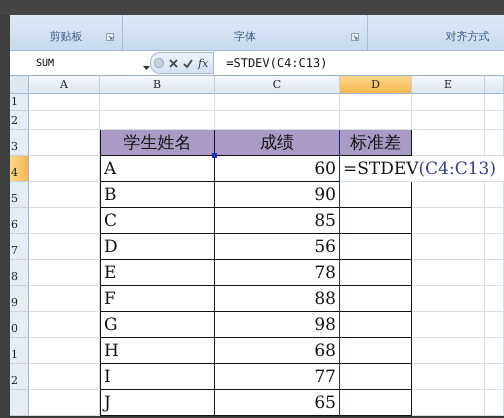 The height and width of the screenshot is (418, 504). What do you see at coordinates (157, 221) in the screenshot?
I see `table-cell: C` at bounding box center [157, 221].